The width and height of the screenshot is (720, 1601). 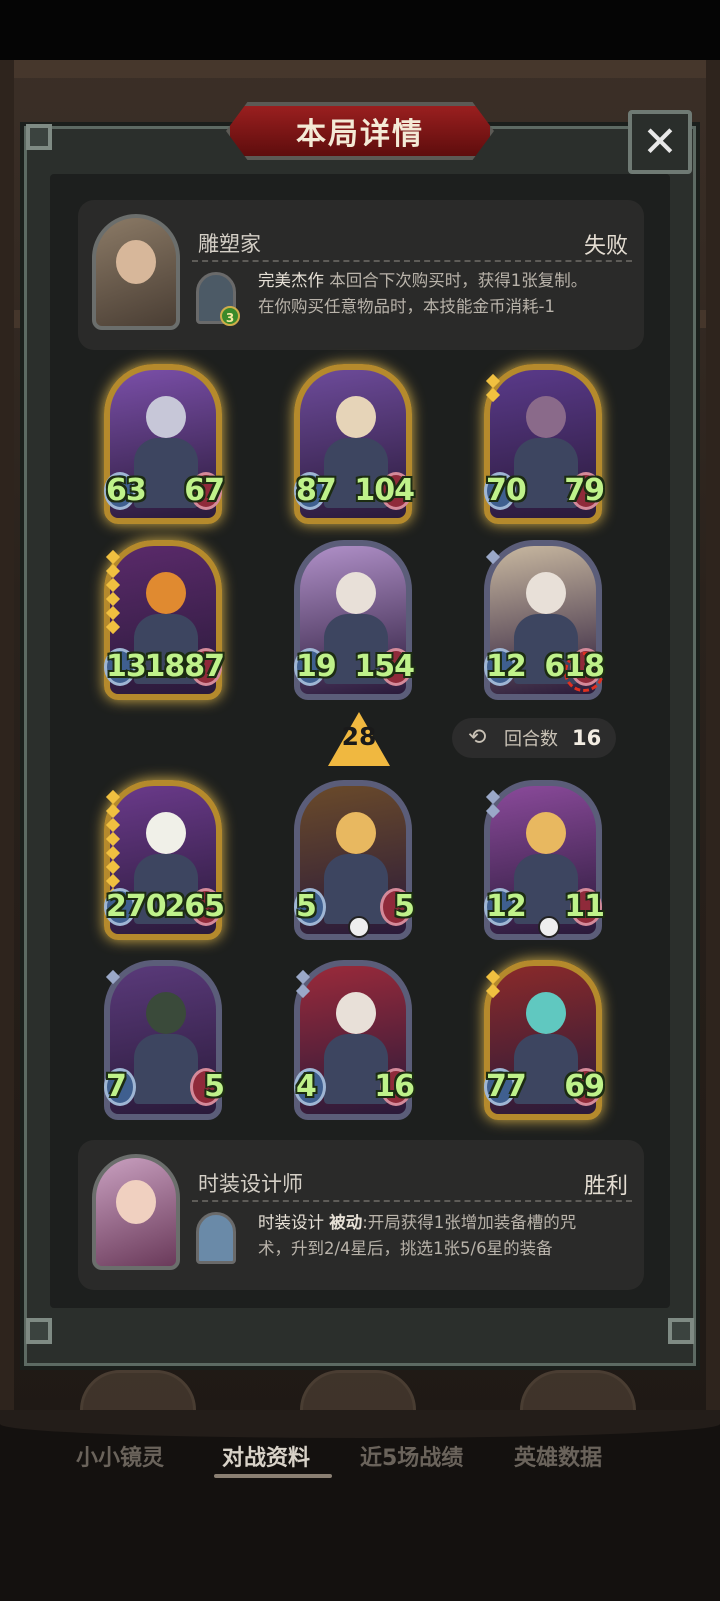 What do you see at coordinates (229, 244) in the screenshot?
I see `opponent-hero-name: 雕塑家` at bounding box center [229, 244].